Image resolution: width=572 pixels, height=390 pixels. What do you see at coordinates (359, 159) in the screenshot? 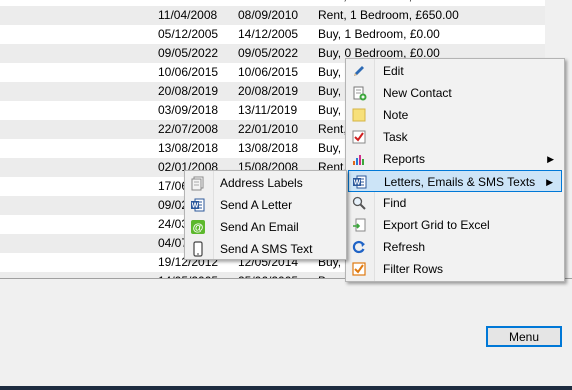
I see `reports-icon` at bounding box center [359, 159].